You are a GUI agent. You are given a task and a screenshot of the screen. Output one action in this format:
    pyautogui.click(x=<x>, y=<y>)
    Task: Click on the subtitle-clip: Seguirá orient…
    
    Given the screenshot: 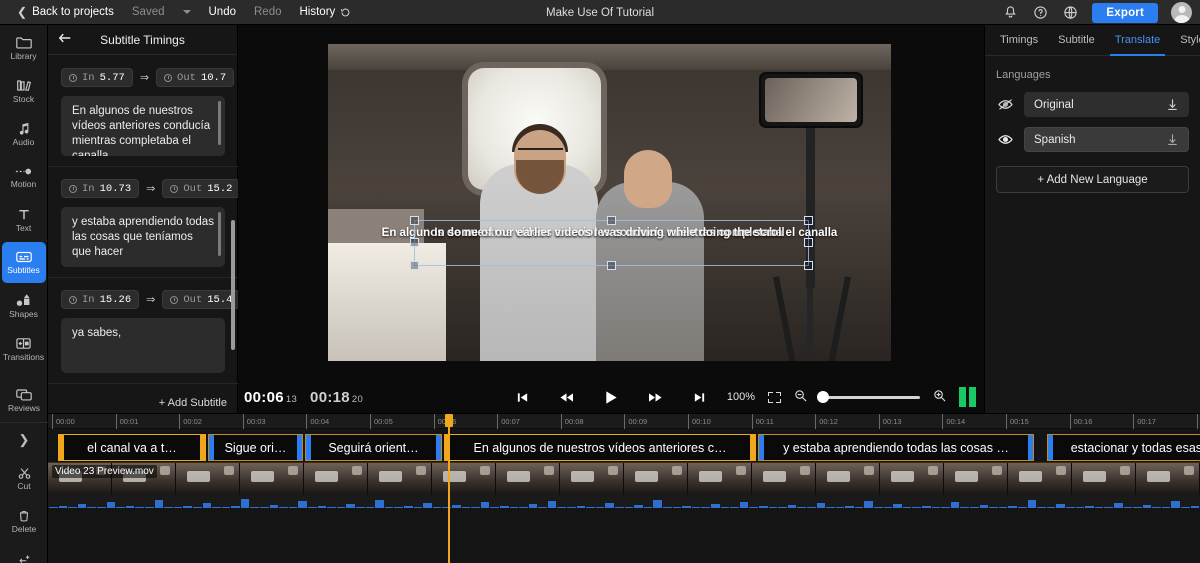 What is the action you would take?
    pyautogui.click(x=373, y=447)
    